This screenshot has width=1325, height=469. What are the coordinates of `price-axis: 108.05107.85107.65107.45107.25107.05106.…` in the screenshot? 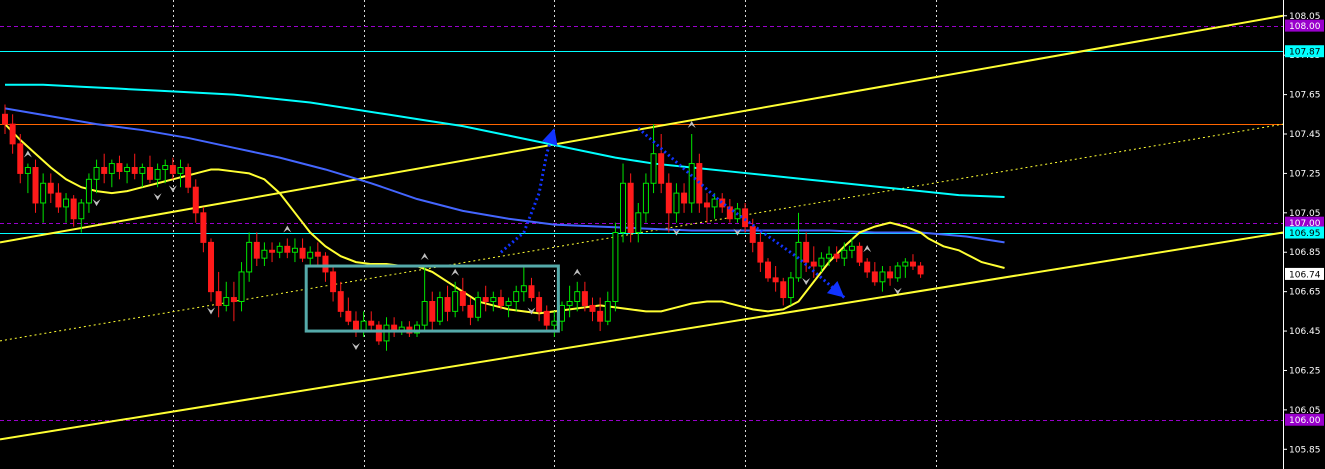 It's located at (1304, 234).